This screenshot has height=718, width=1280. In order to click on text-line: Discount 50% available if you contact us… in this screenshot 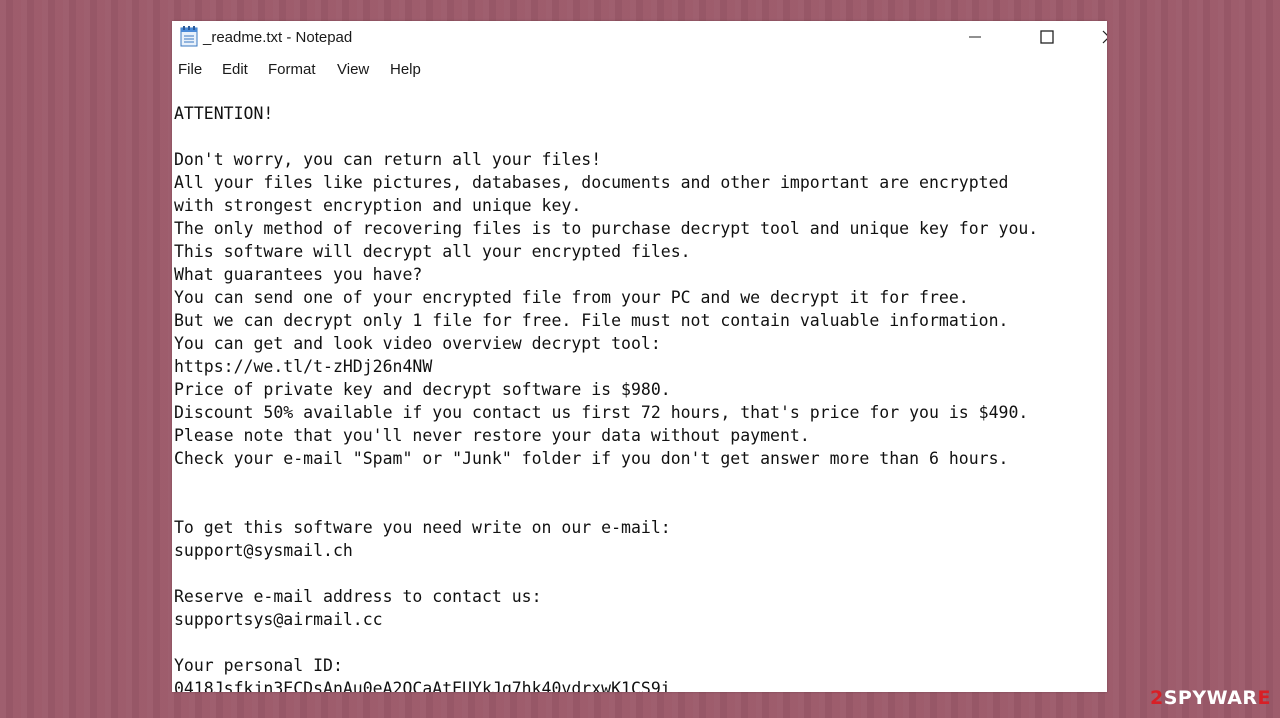, I will do `click(601, 412)`.